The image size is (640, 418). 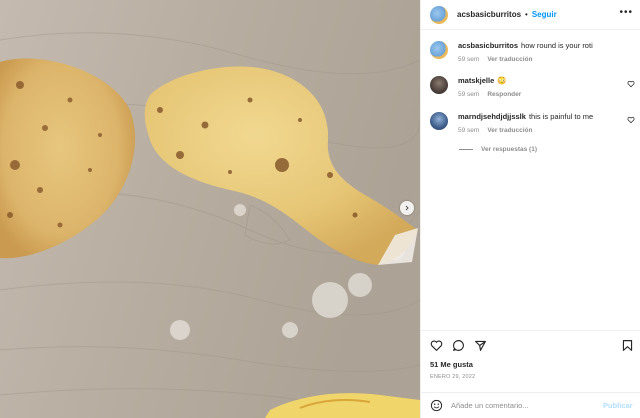 I want to click on caption-text-line: acsbasicburritos how round is your roti, so click(x=540, y=46).